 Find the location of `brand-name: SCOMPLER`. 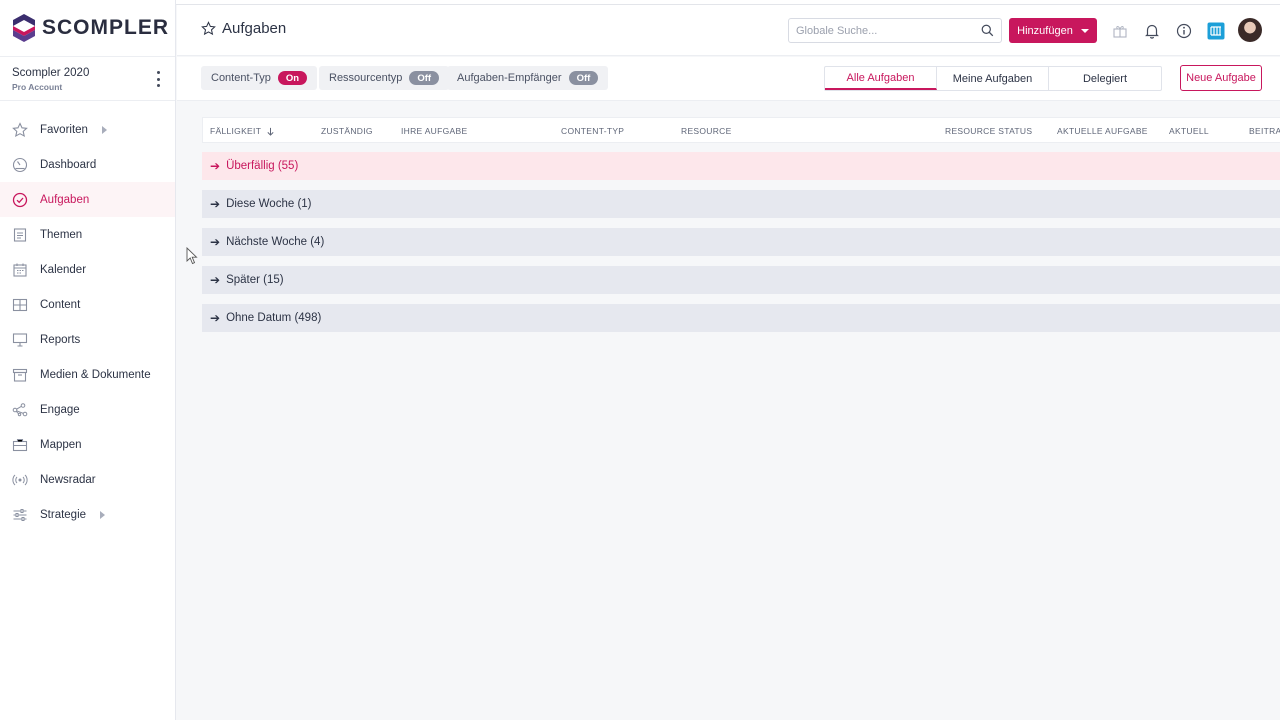

brand-name: SCOMPLER is located at coordinates (106, 27).